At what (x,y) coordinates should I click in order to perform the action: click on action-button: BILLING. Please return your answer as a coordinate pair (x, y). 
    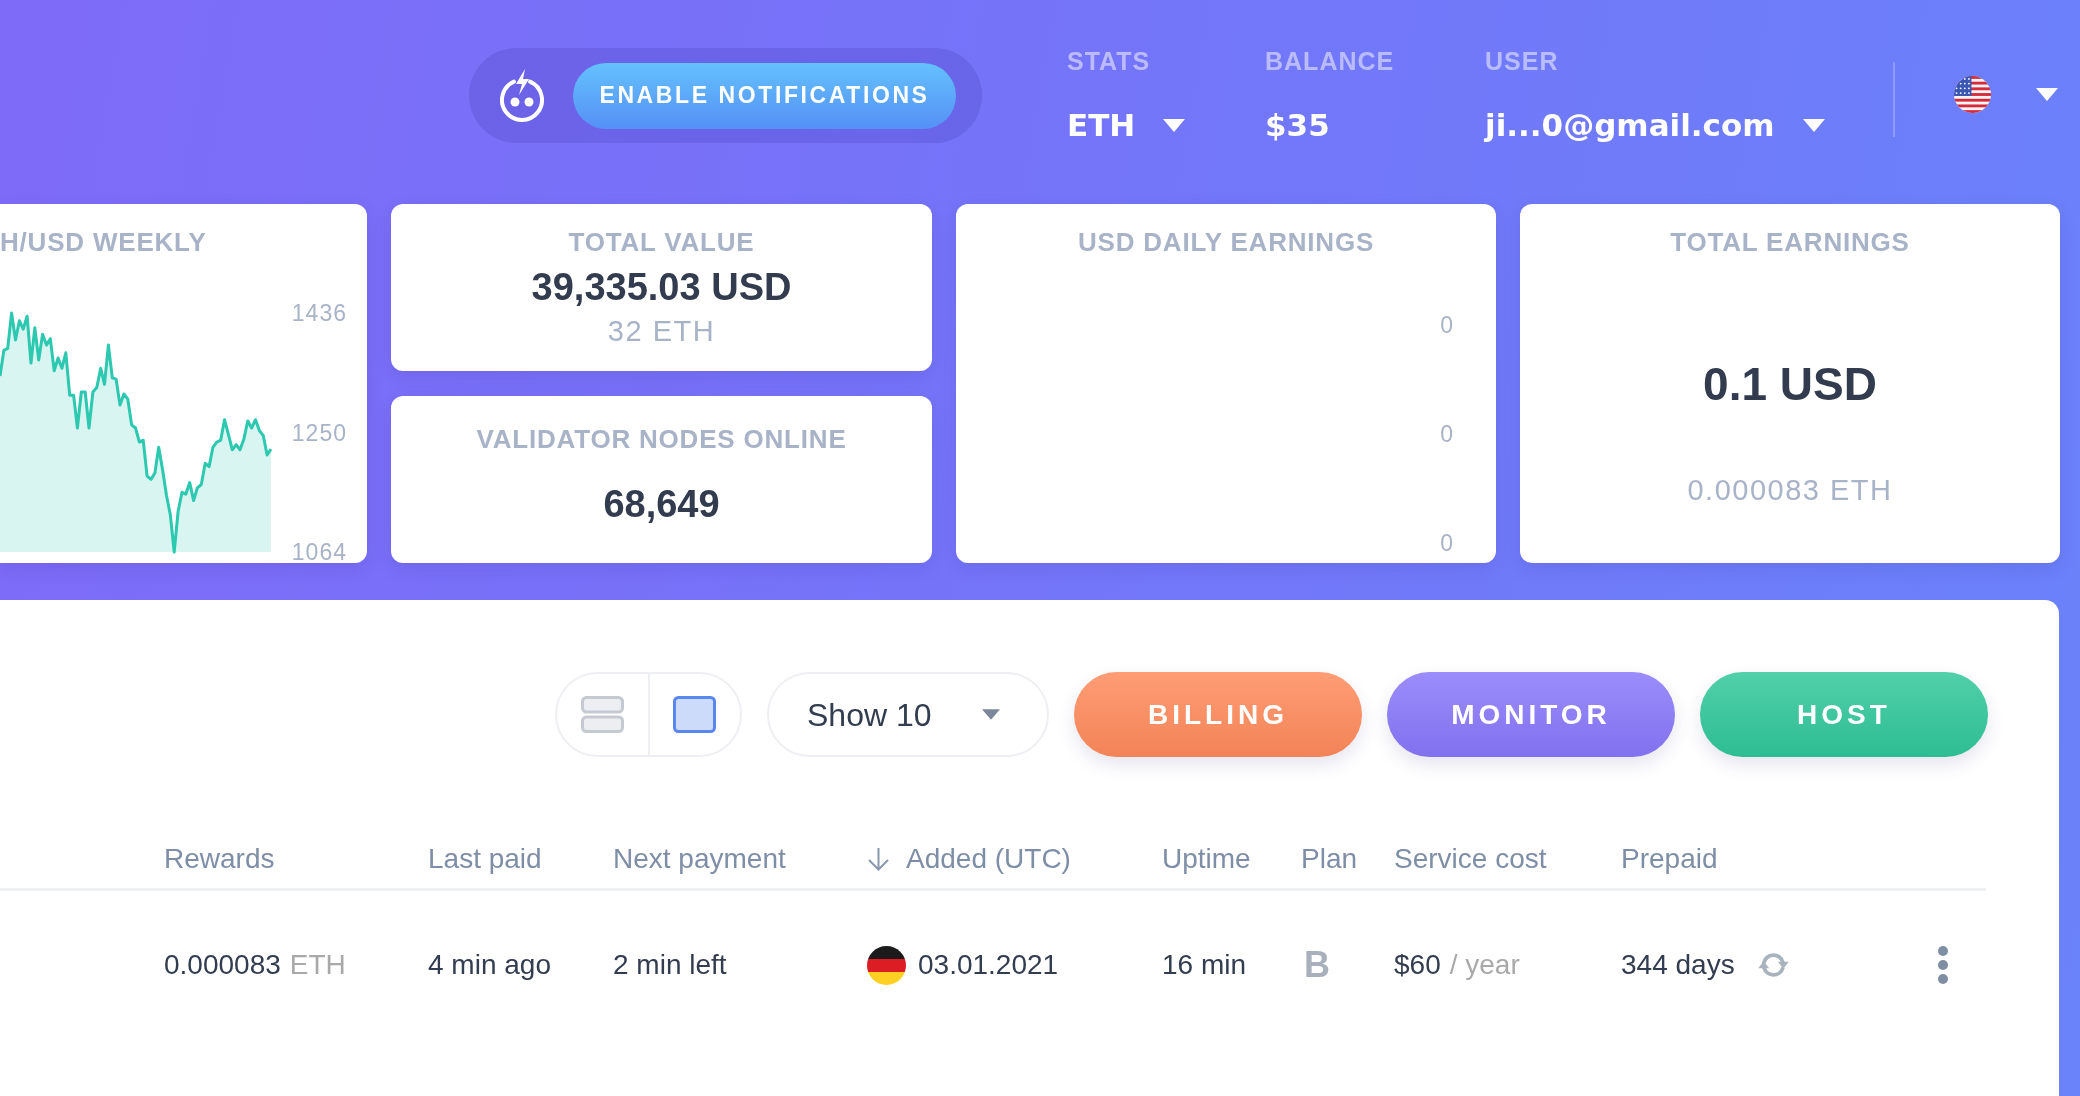
    Looking at the image, I should click on (1218, 714).